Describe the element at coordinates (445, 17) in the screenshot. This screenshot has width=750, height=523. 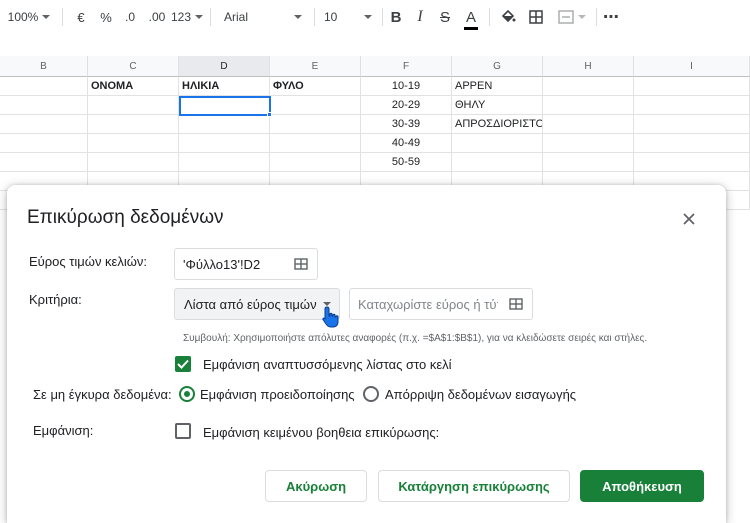
I see `strikethrough-button: S` at that location.